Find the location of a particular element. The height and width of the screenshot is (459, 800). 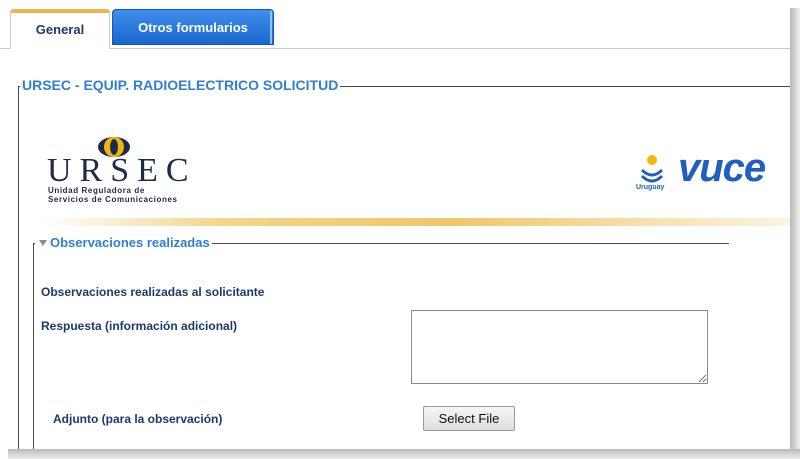

section-border-left is located at coordinates (33, 346).